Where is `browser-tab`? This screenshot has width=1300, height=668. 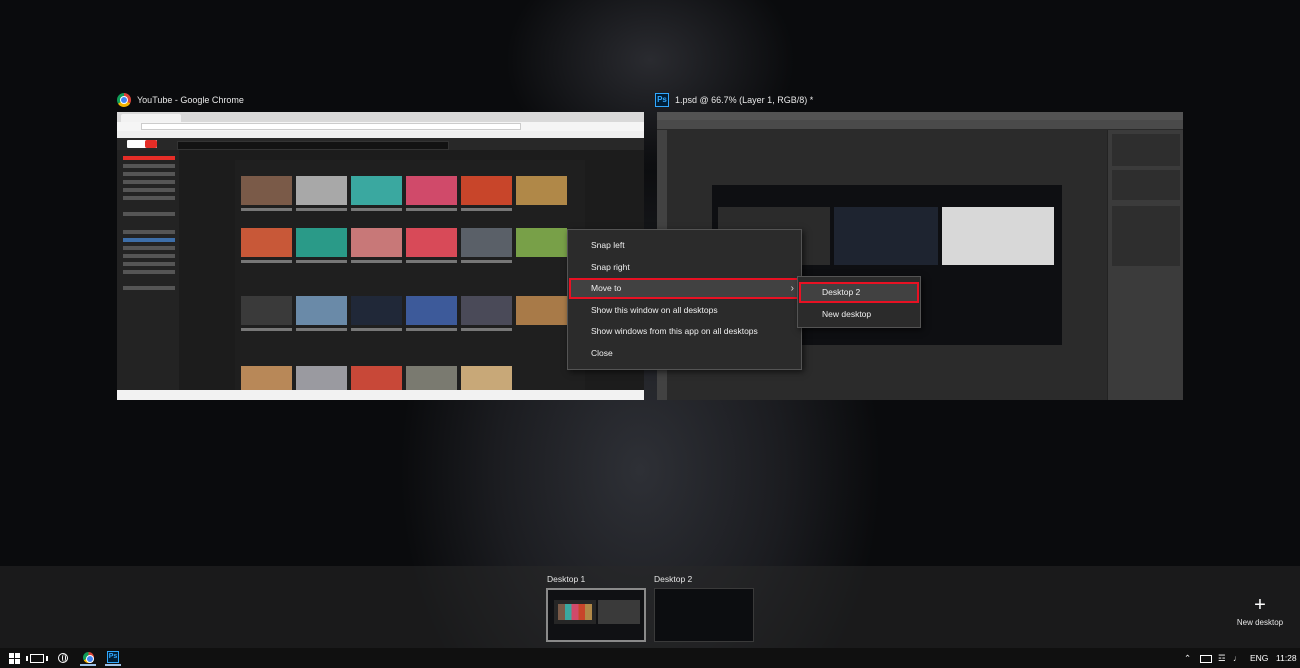 browser-tab is located at coordinates (151, 118).